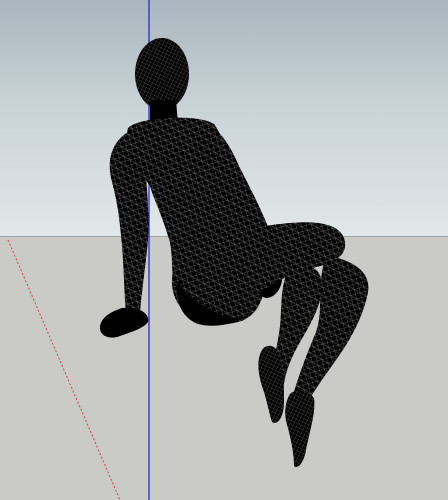 This screenshot has width=448, height=500. What do you see at coordinates (300, 429) in the screenshot?
I see `figure-foot-front` at bounding box center [300, 429].